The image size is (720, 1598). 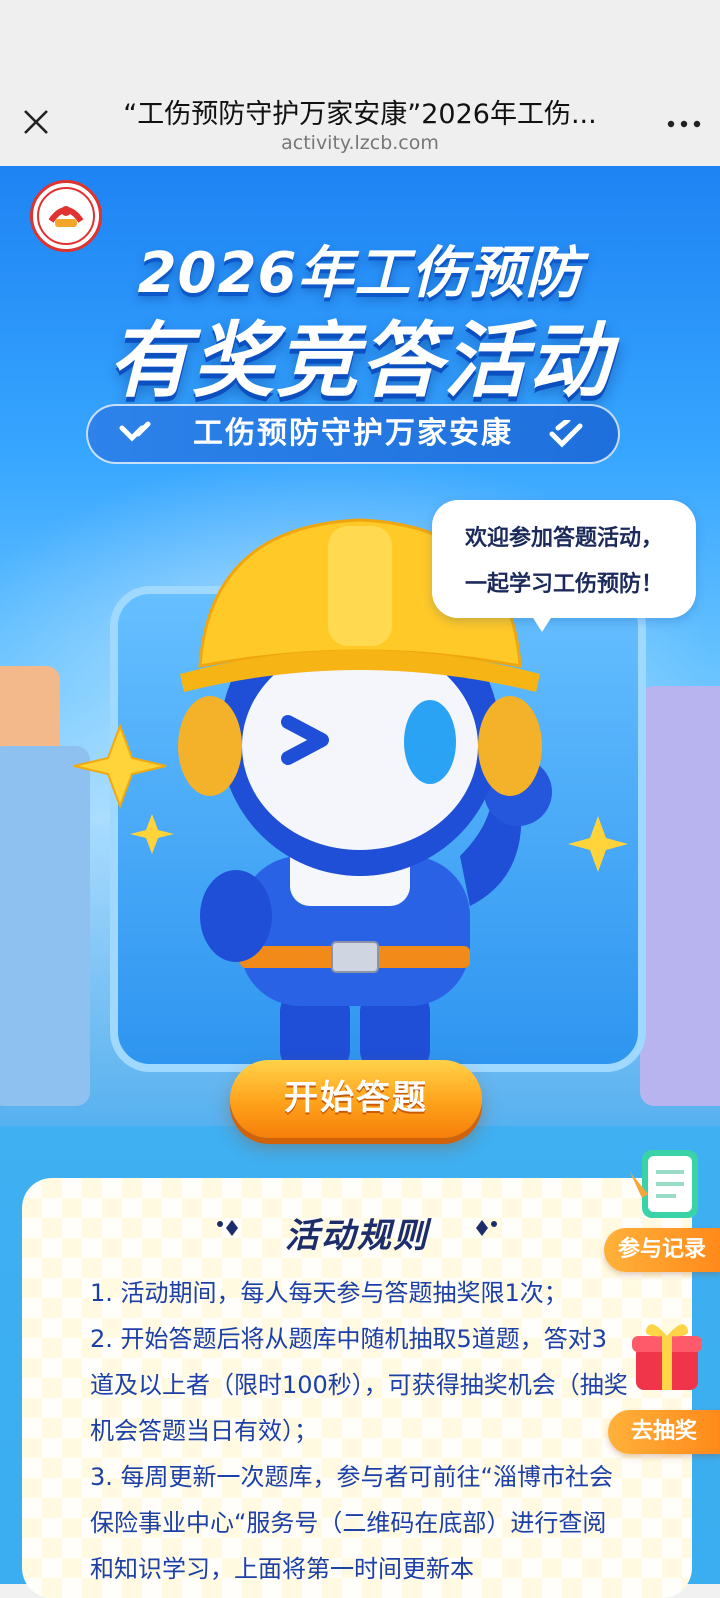 What do you see at coordinates (566, 434) in the screenshot?
I see `chevron-decoration-icon` at bounding box center [566, 434].